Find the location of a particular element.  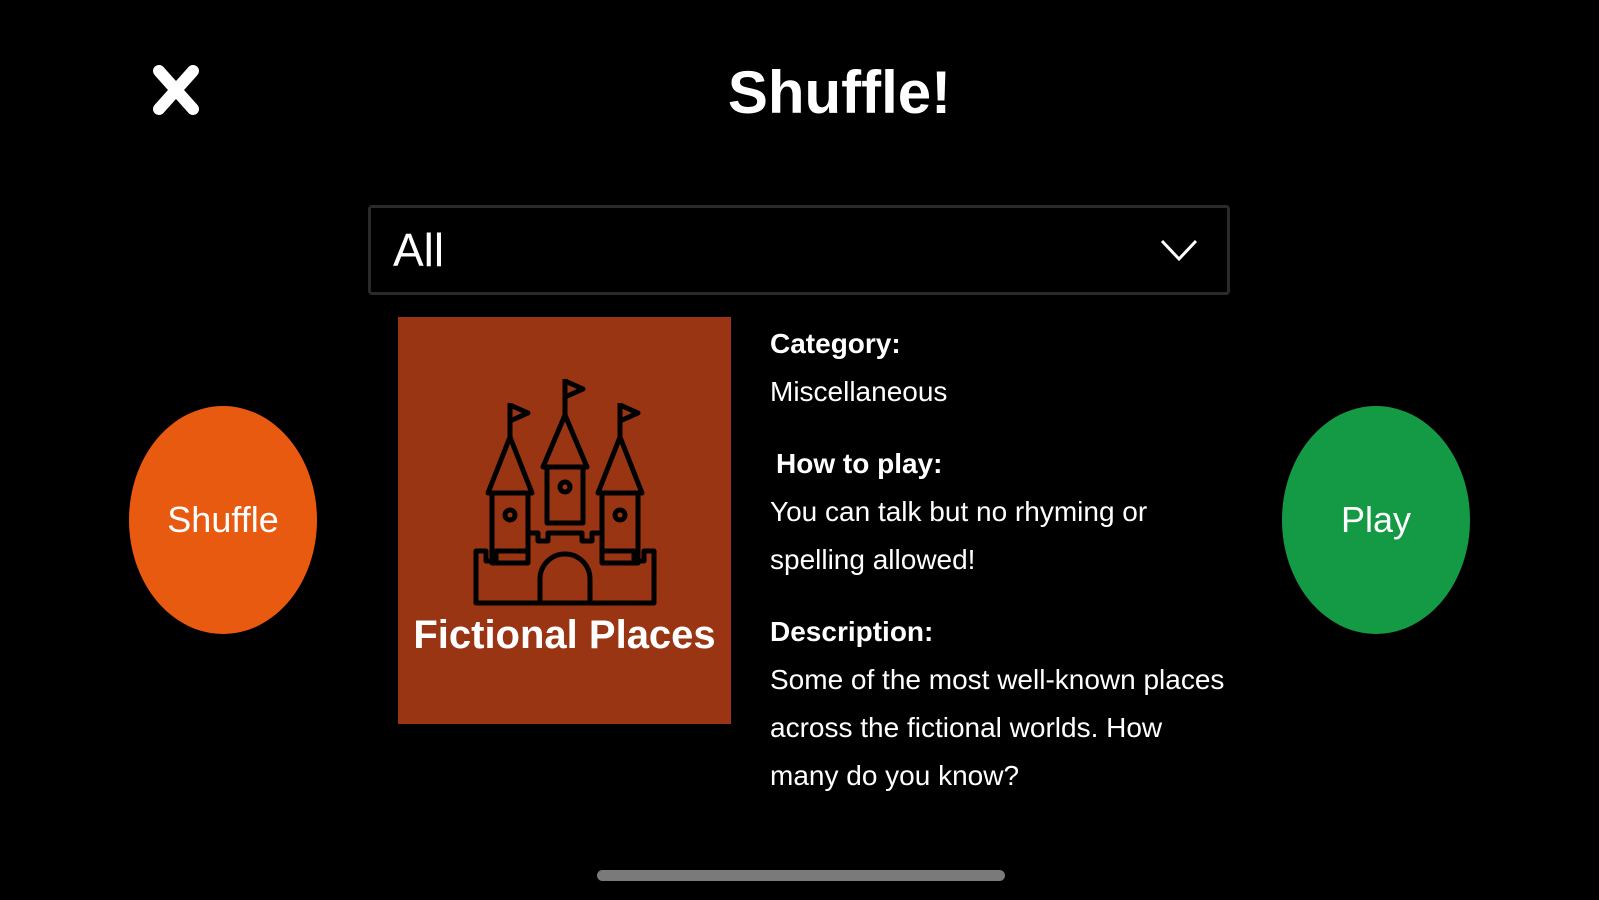

home-indicator is located at coordinates (801, 875).